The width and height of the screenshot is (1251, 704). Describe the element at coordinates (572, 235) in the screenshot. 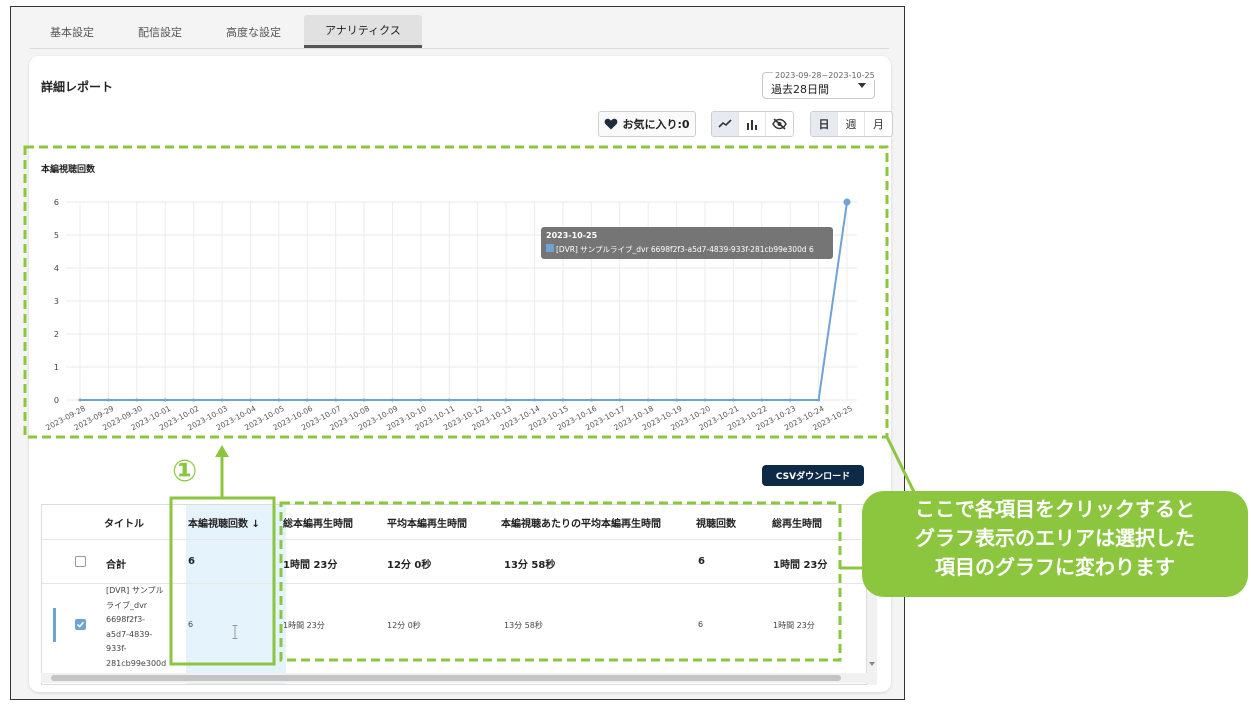

I see `tooltip-date: 2023-10-25` at that location.